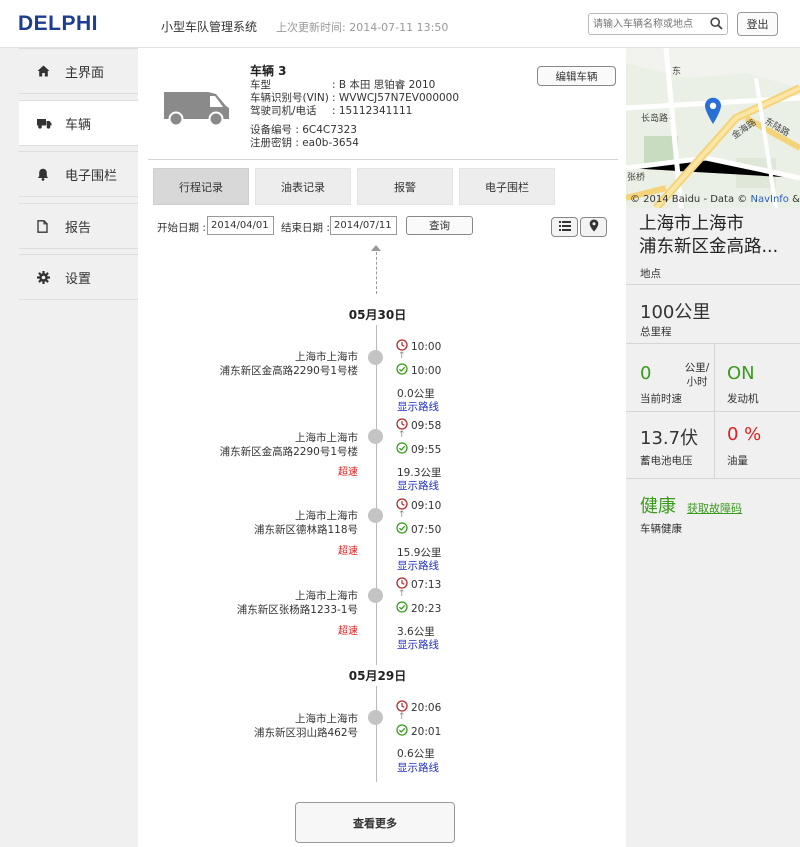  Describe the element at coordinates (666, 461) in the screenshot. I see `battery-label: 蓄电池电压` at that location.